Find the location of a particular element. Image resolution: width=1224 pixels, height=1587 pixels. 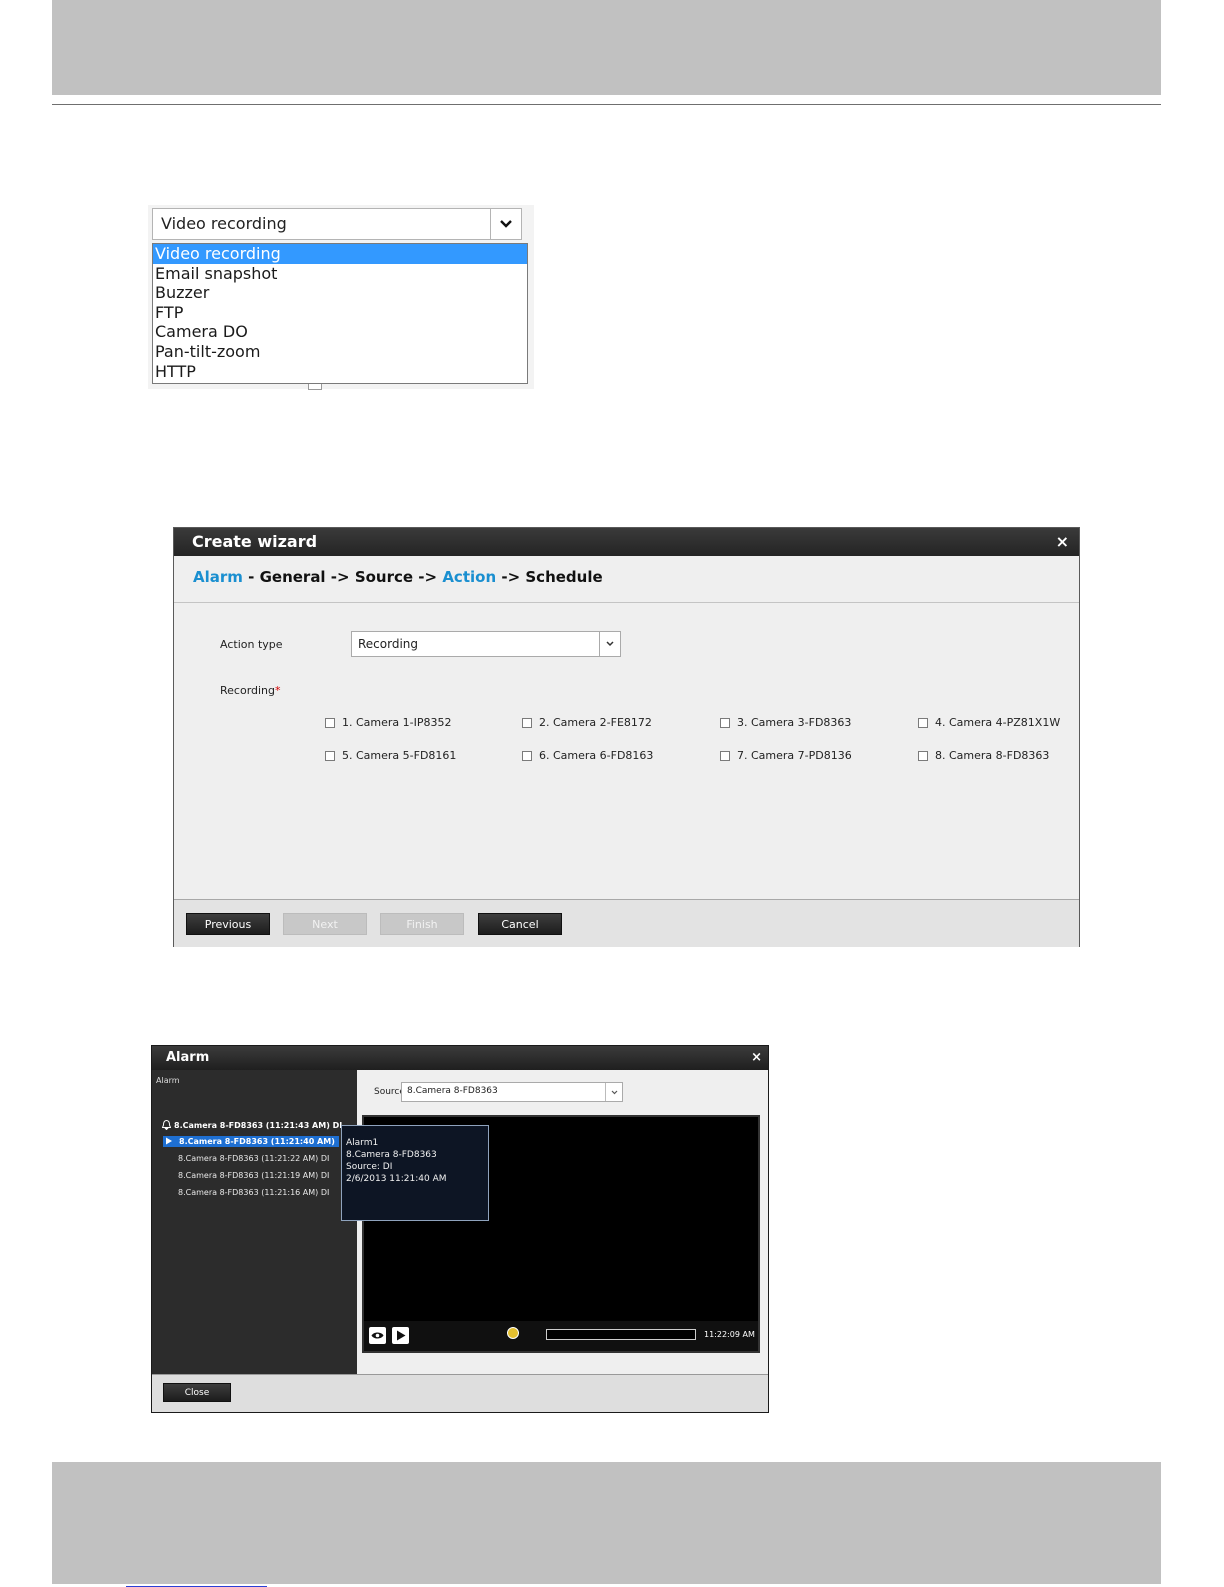

step-schedule: Schedule is located at coordinates (564, 577).